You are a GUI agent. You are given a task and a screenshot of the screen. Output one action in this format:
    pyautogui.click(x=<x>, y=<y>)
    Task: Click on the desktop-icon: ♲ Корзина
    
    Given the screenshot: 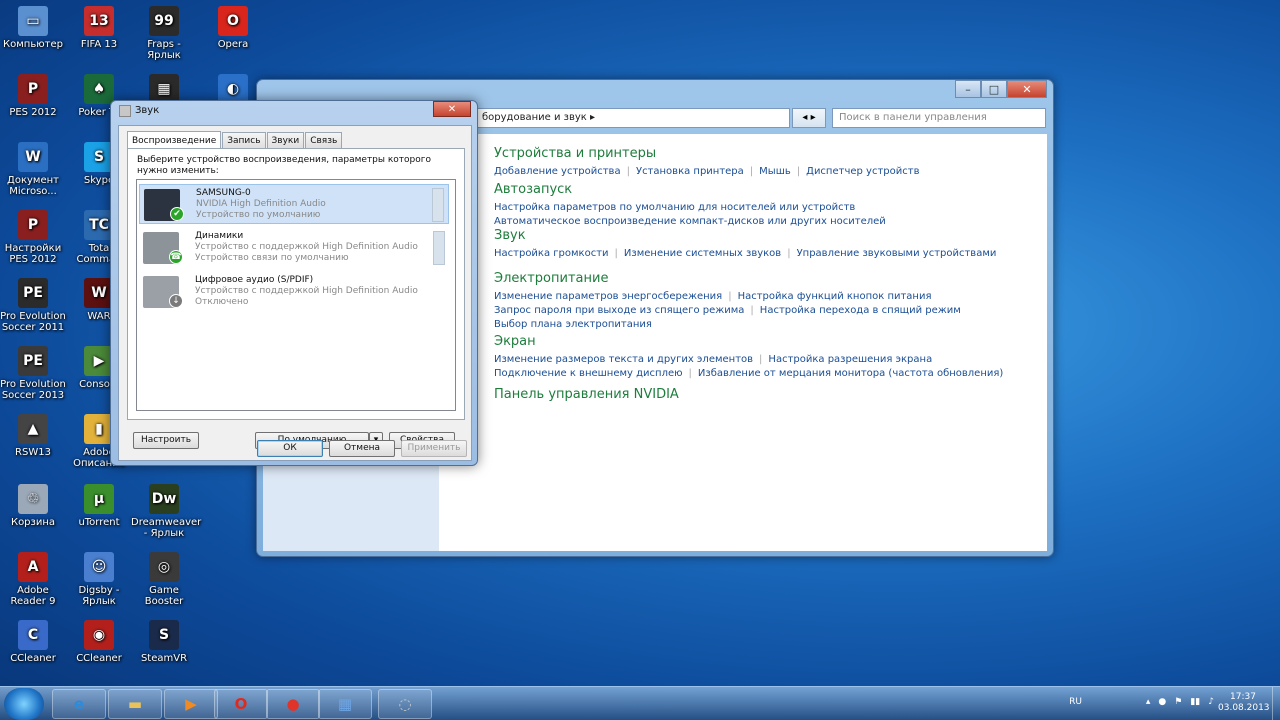 What is the action you would take?
    pyautogui.click(x=33, y=506)
    